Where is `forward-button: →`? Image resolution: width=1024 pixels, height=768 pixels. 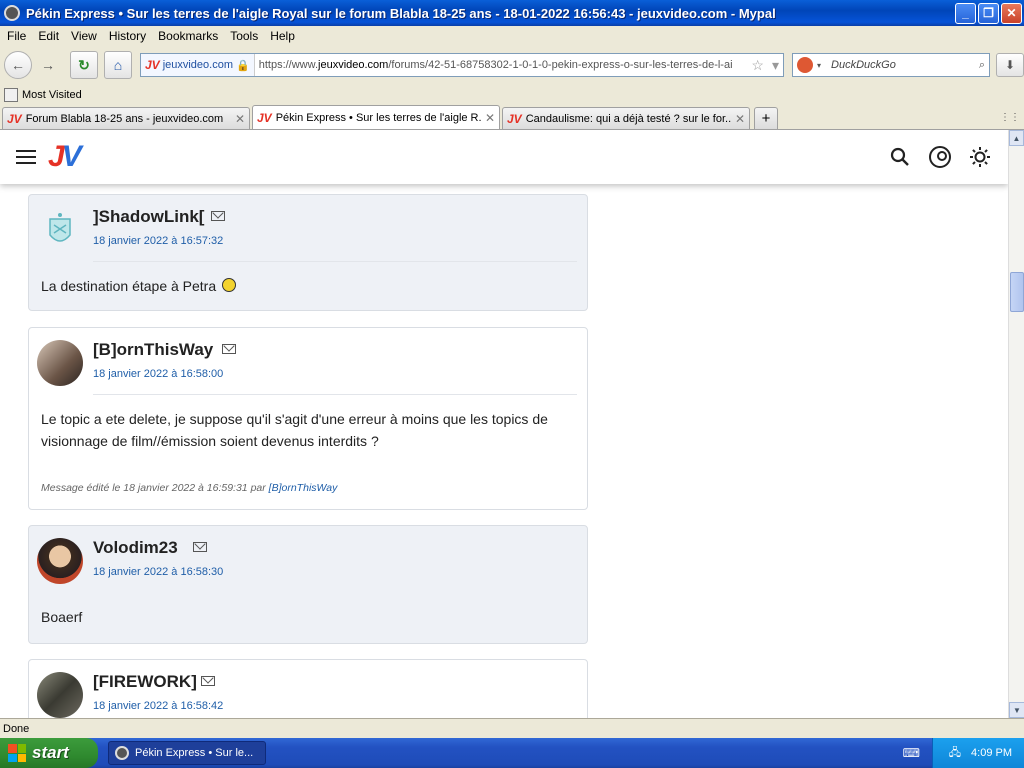
forward-button: → is located at coordinates (48, 65).